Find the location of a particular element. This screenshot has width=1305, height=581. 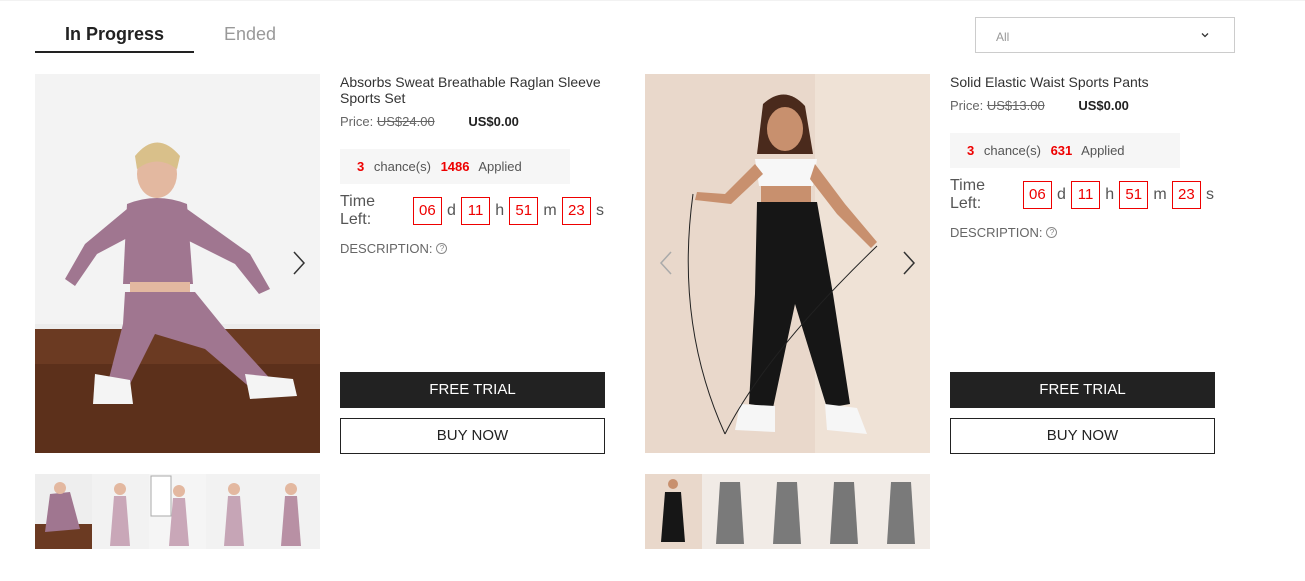

original-price: US$13.00 is located at coordinates (1015, 105).